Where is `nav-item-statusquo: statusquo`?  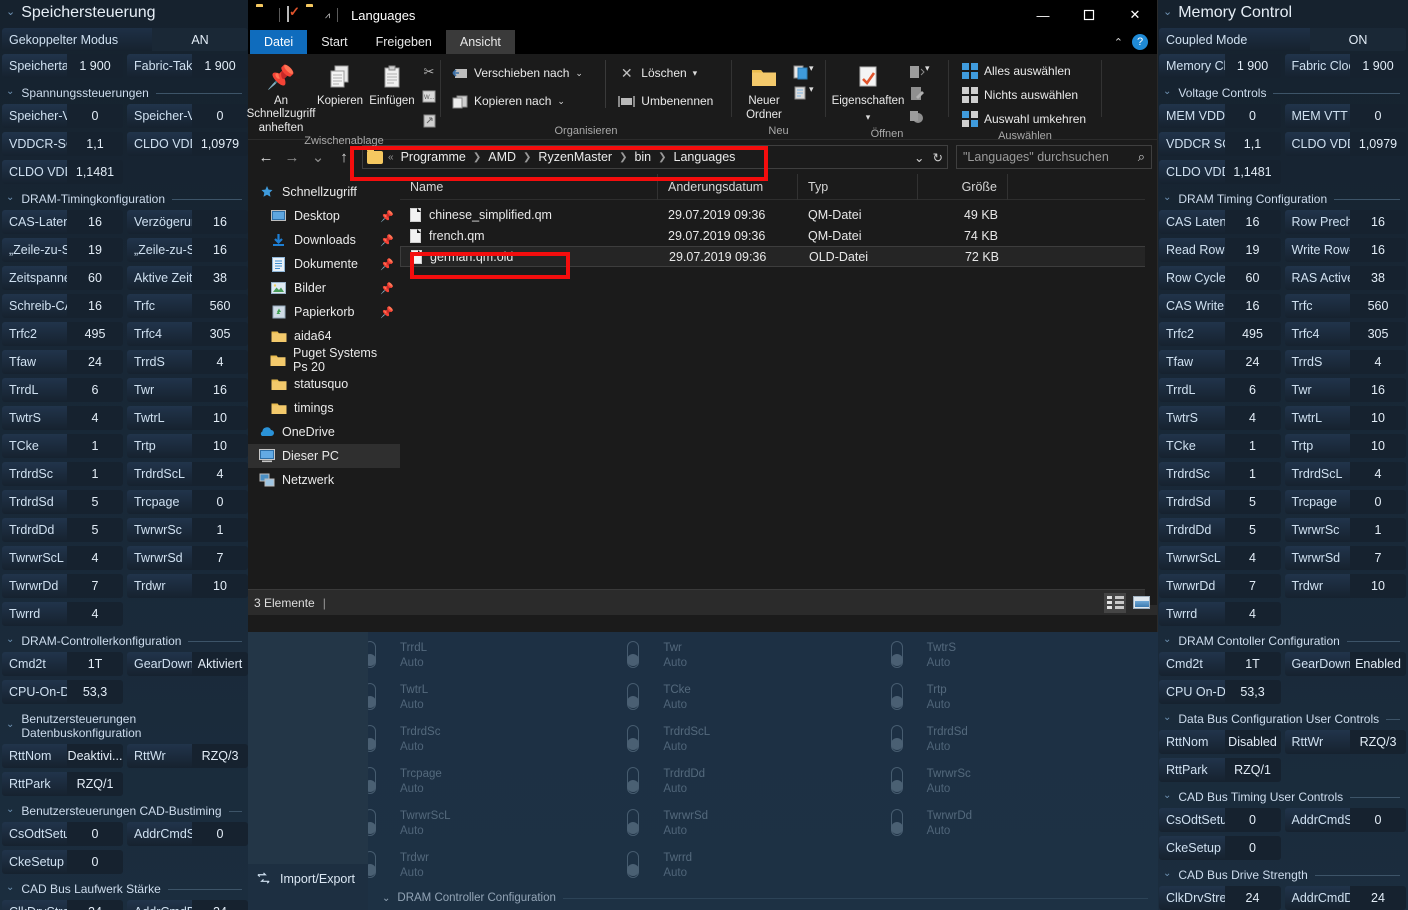
nav-item-statusquo: statusquo is located at coordinates (324, 384).